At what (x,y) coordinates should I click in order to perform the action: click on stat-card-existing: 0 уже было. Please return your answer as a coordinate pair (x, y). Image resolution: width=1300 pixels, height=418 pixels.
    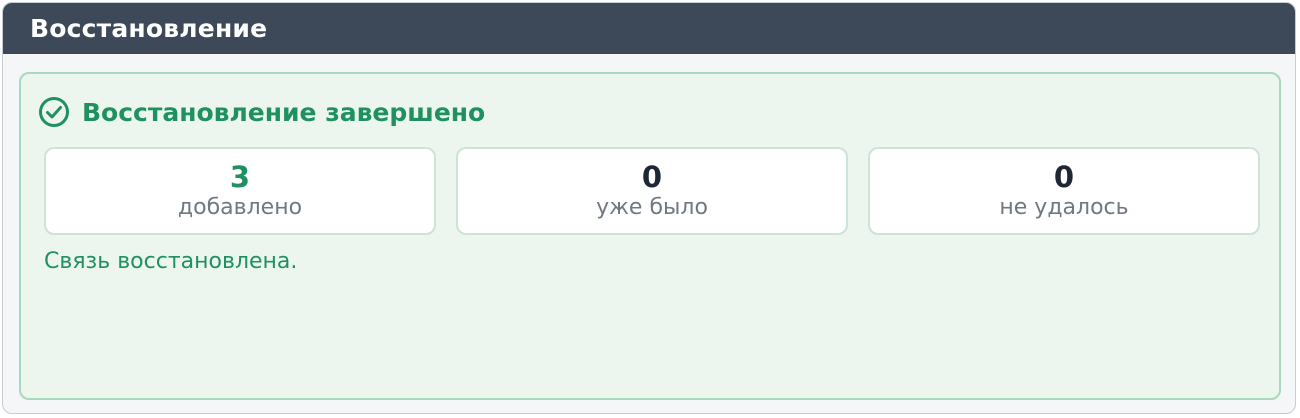
    Looking at the image, I should click on (652, 191).